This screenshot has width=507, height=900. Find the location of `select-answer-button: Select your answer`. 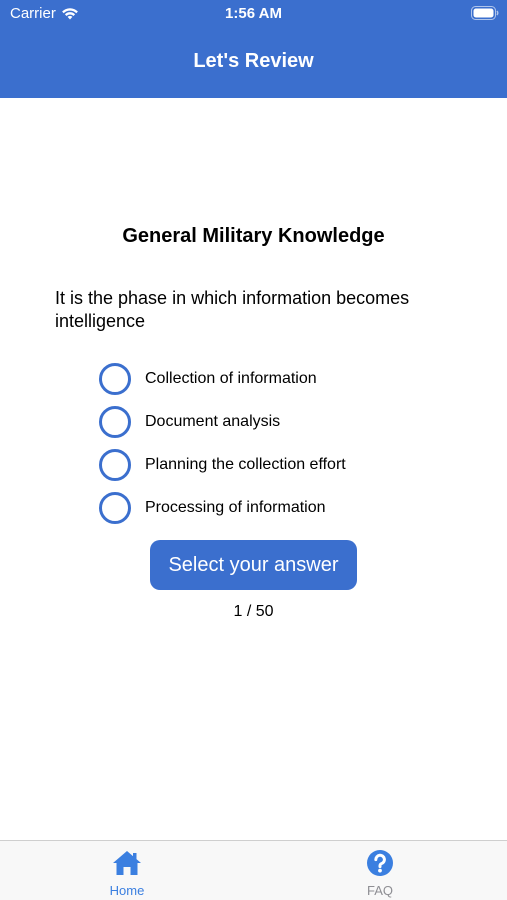

select-answer-button: Select your answer is located at coordinates (253, 565).